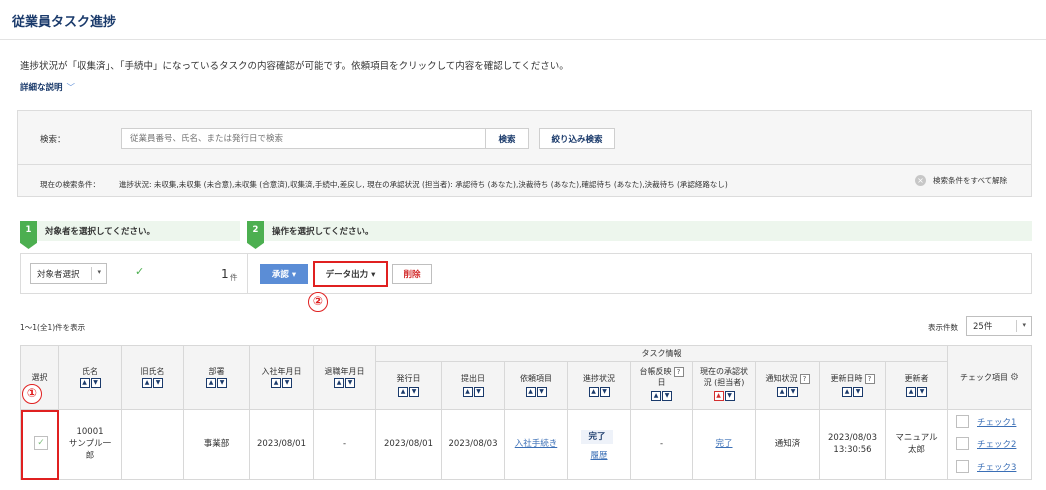 This screenshot has height=490, width=1046. Describe the element at coordinates (303, 138) in the screenshot. I see `search-input` at that location.